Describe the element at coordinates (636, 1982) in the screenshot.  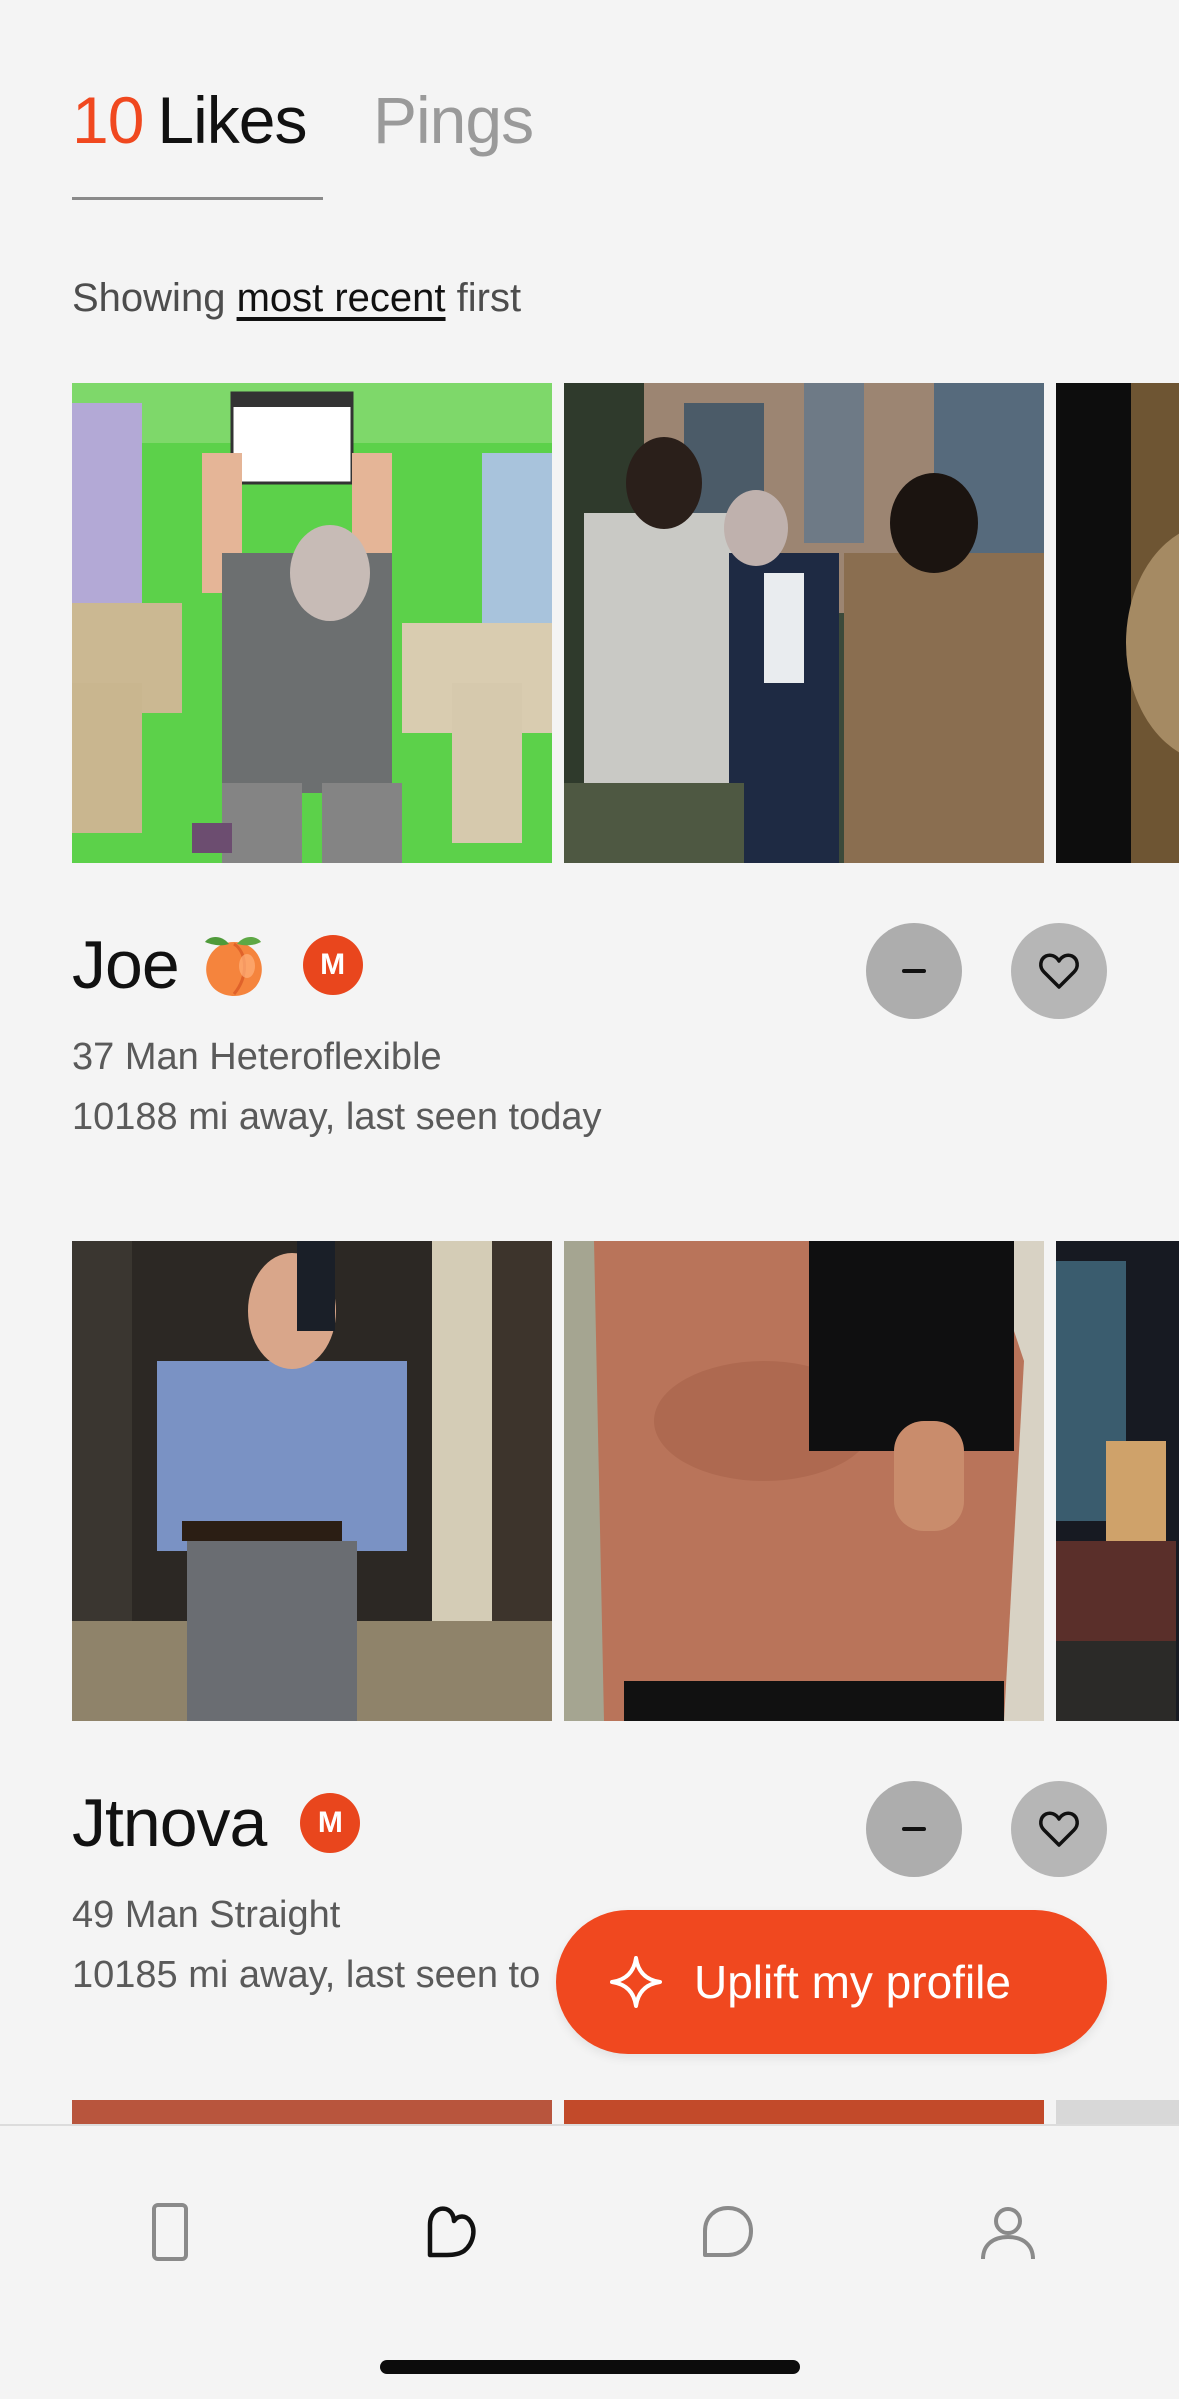
I see `sparkle-icon` at that location.